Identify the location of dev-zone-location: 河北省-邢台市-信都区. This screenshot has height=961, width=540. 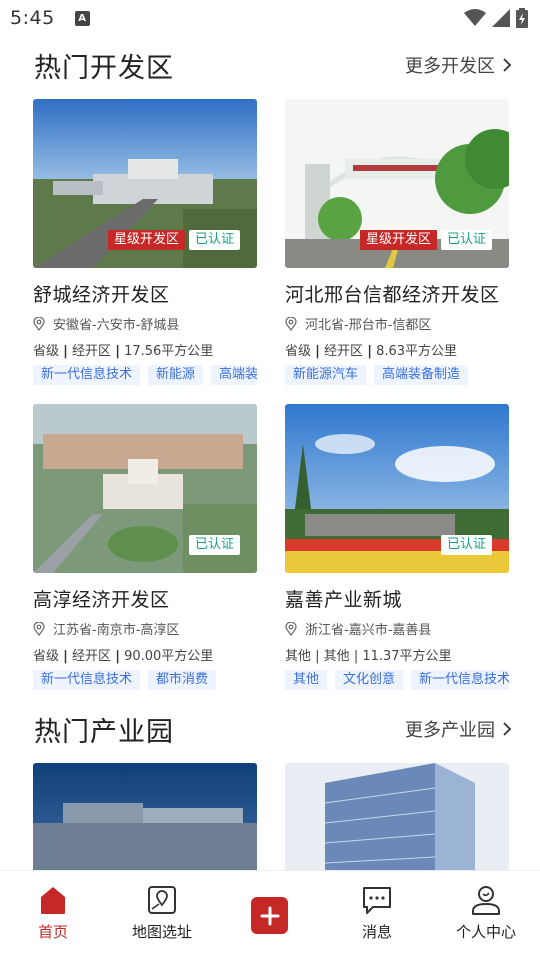
(397, 323).